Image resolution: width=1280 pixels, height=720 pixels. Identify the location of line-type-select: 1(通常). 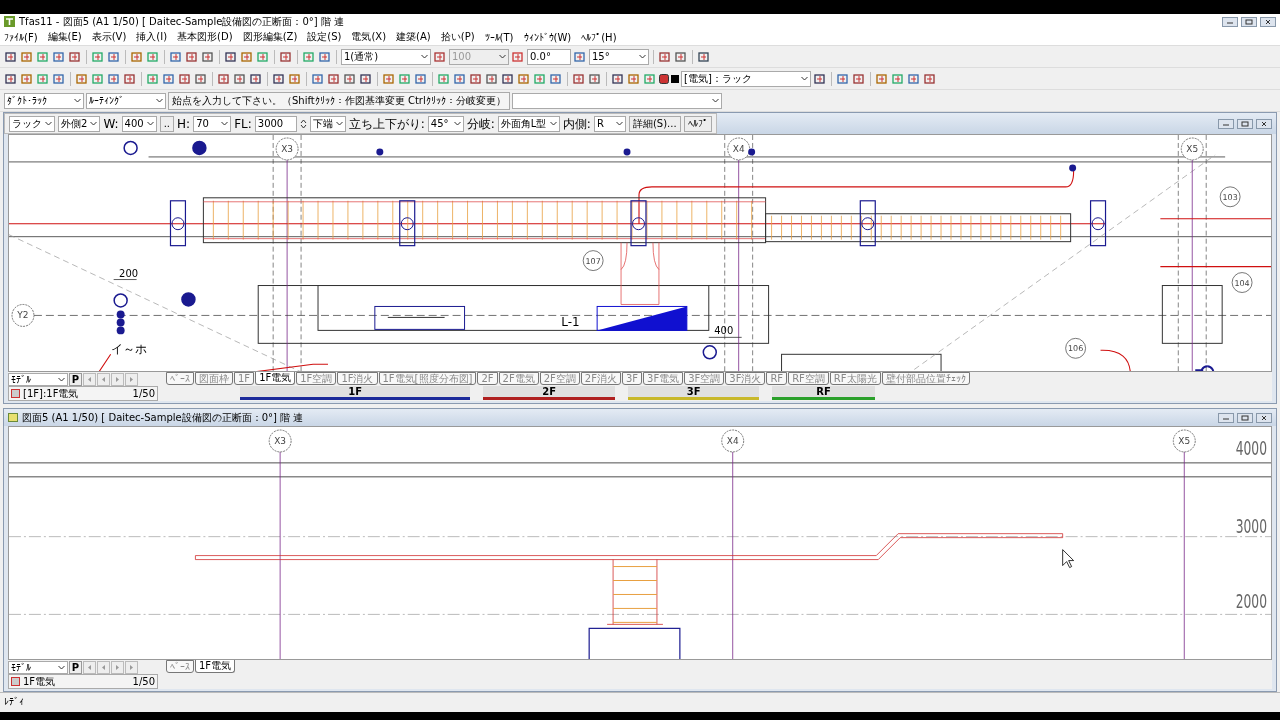
(386, 56).